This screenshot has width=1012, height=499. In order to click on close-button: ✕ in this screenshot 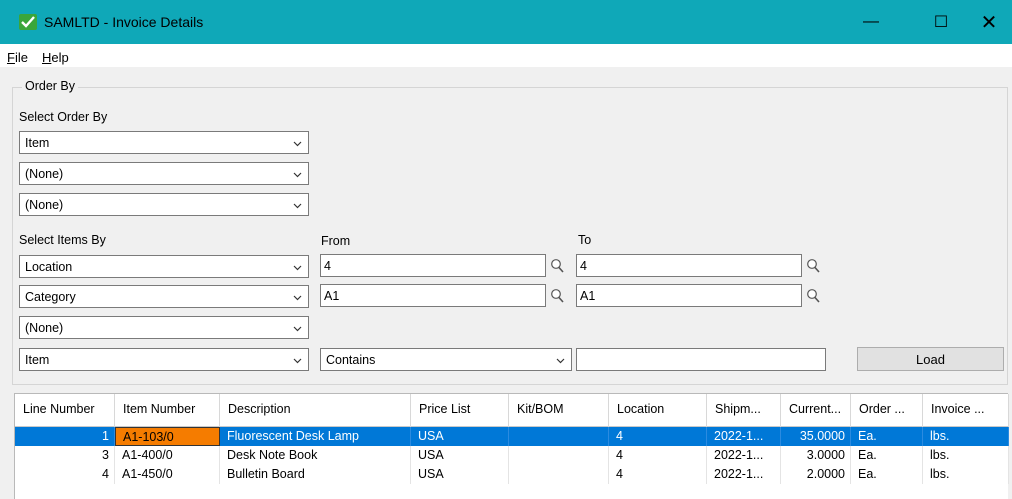, I will do `click(989, 22)`.